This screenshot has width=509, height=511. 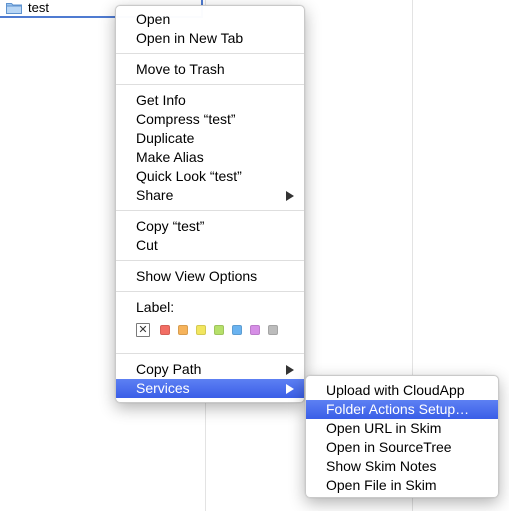 What do you see at coordinates (237, 330) in the screenshot?
I see `label-blue-swatch` at bounding box center [237, 330].